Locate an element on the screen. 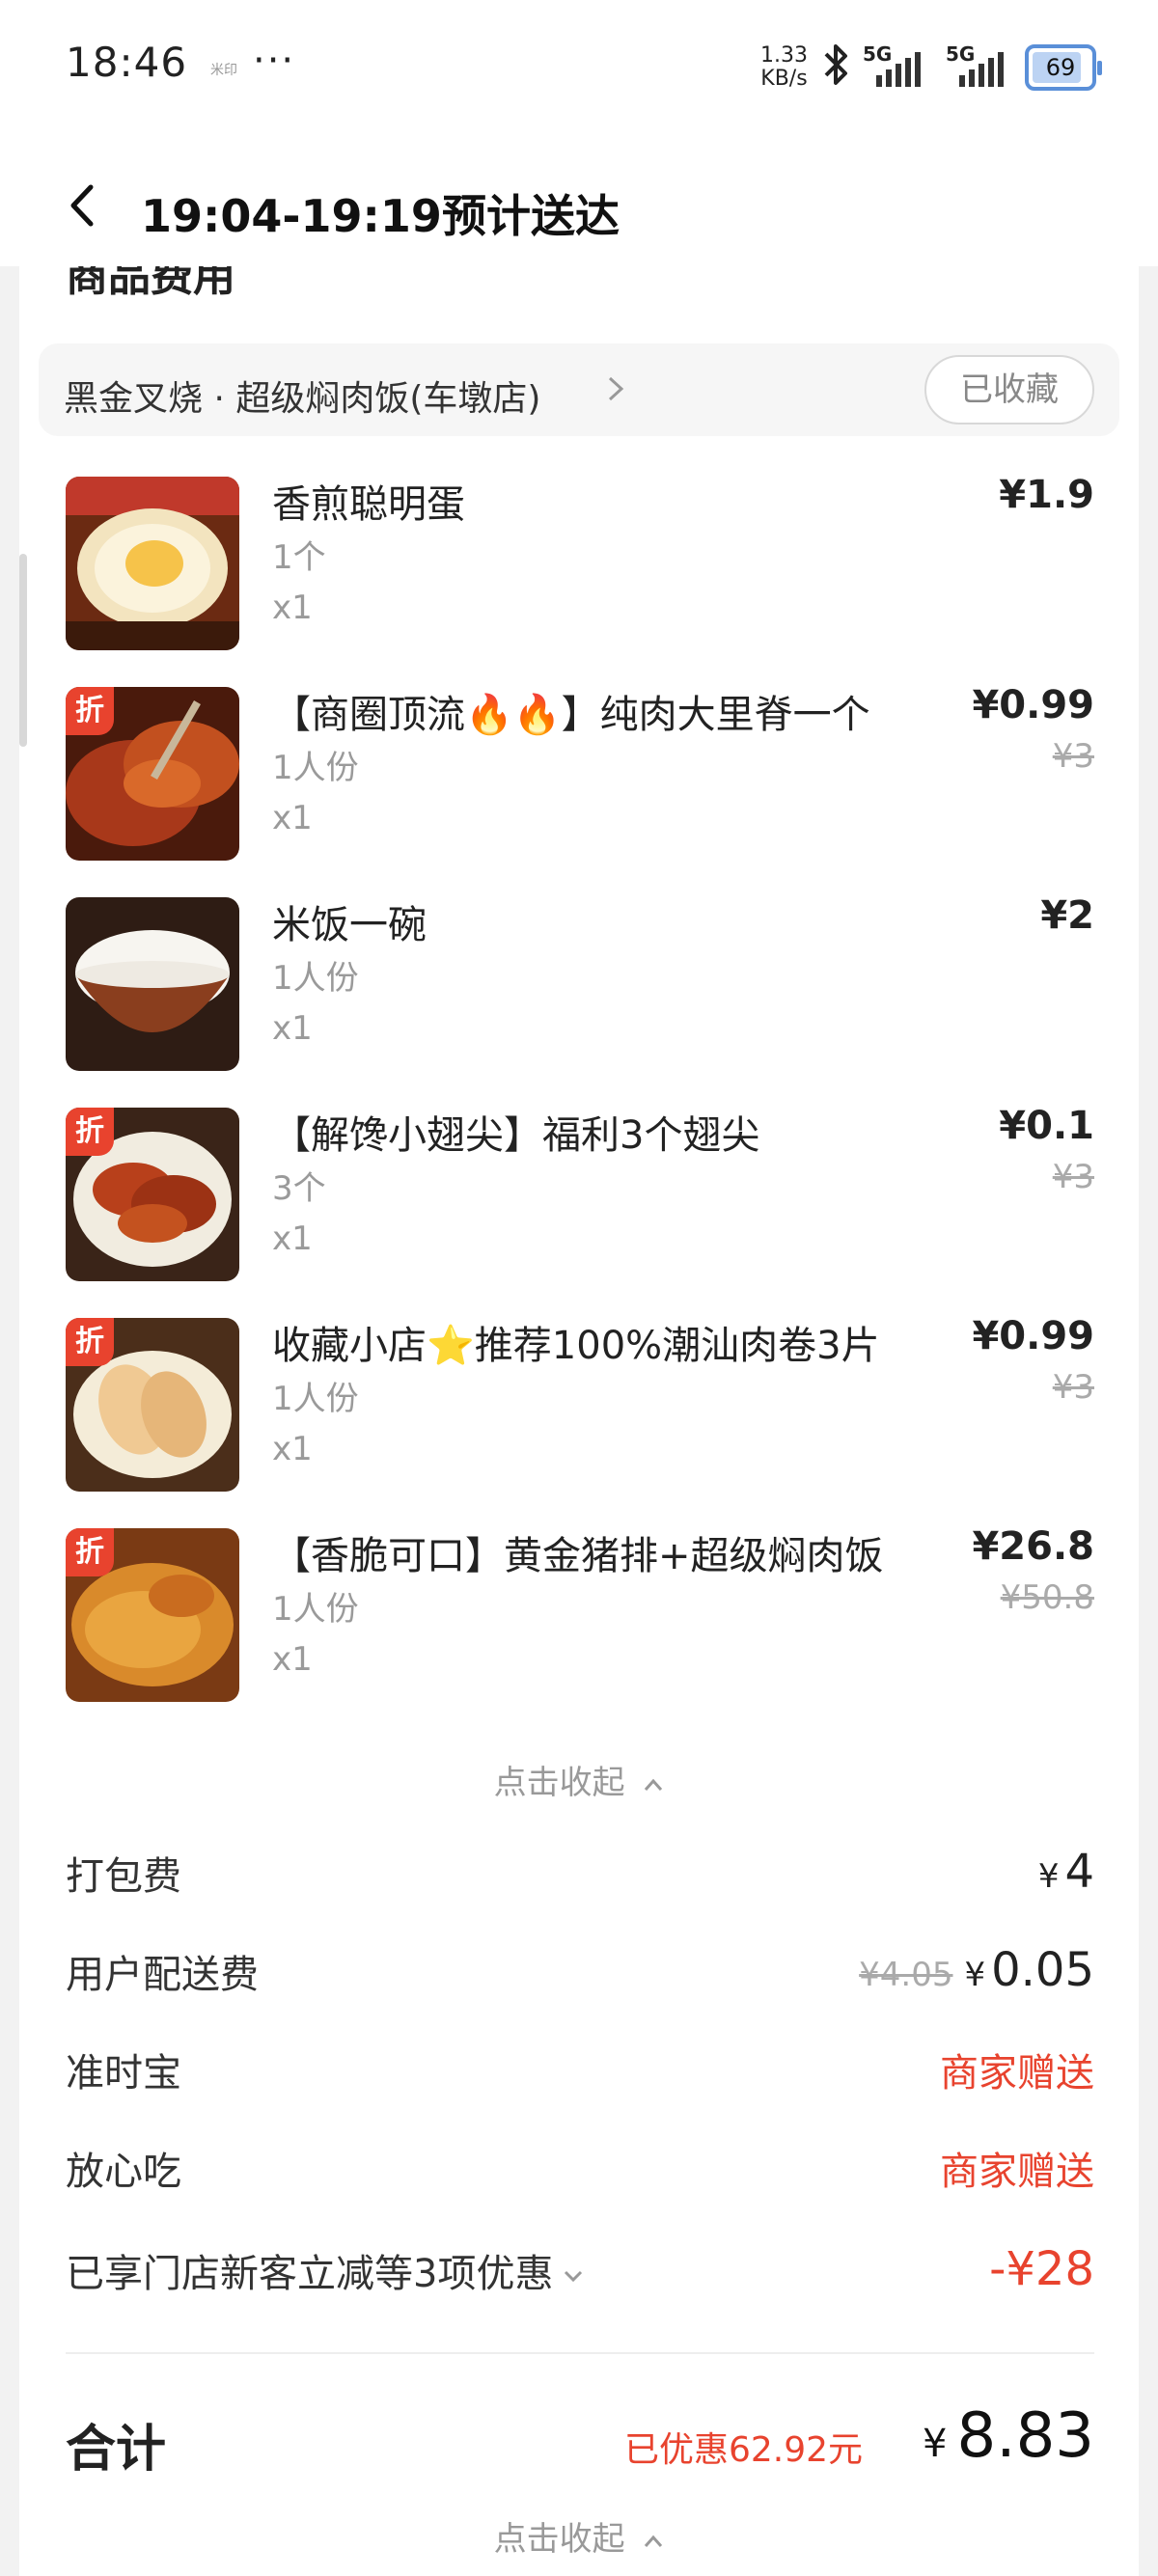  item-price: ¥26.8 is located at coordinates (1033, 1546).